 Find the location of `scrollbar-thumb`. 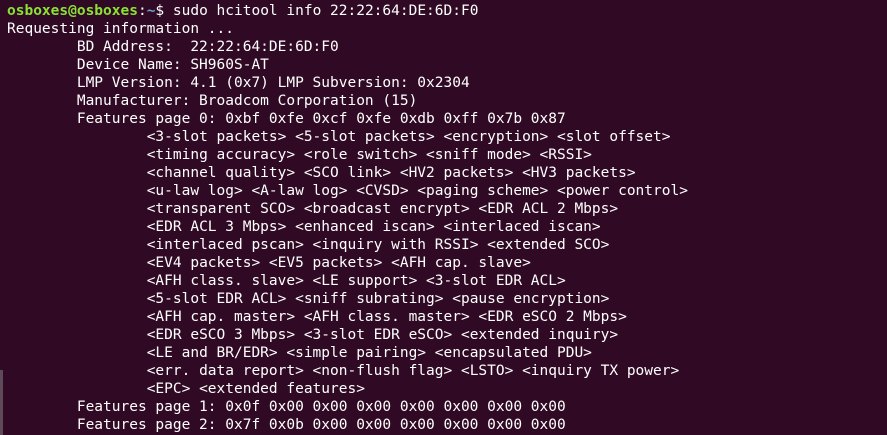

scrollbar-thumb is located at coordinates (1, 402).